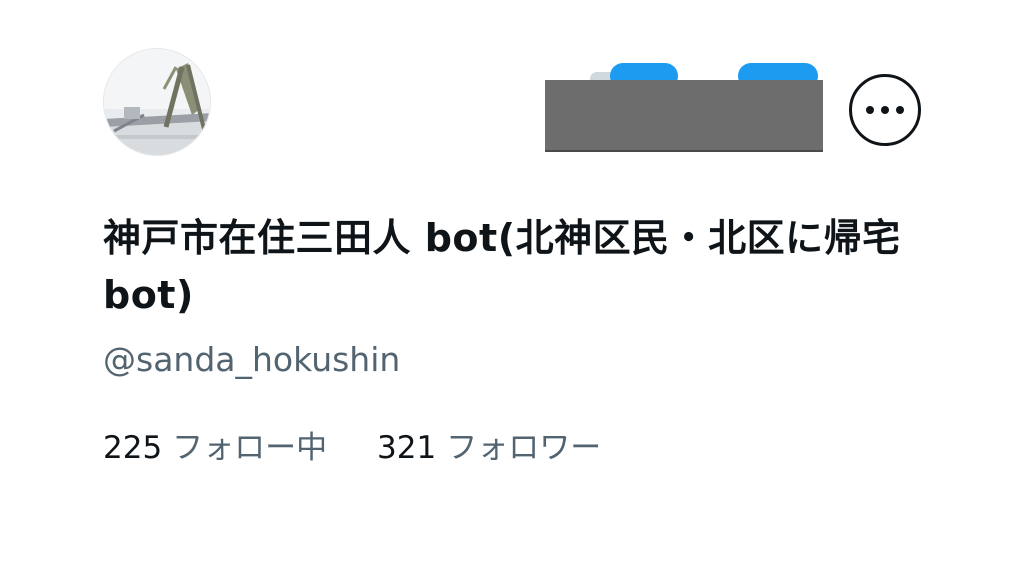 This screenshot has width=1024, height=575. Describe the element at coordinates (684, 115) in the screenshot. I see `redacted-area` at that location.